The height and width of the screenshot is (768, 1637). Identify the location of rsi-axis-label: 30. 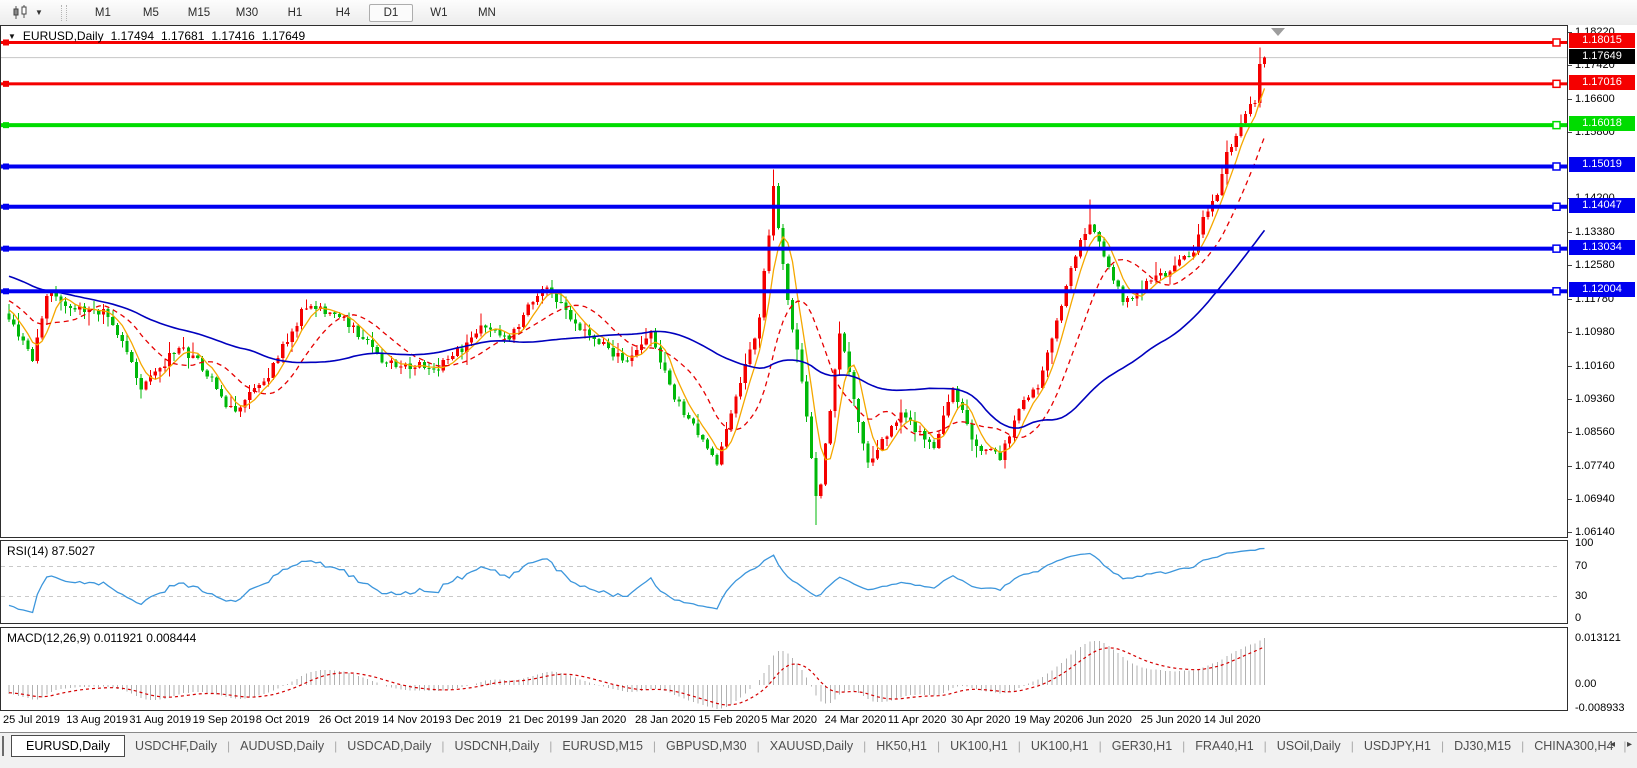
(1581, 595).